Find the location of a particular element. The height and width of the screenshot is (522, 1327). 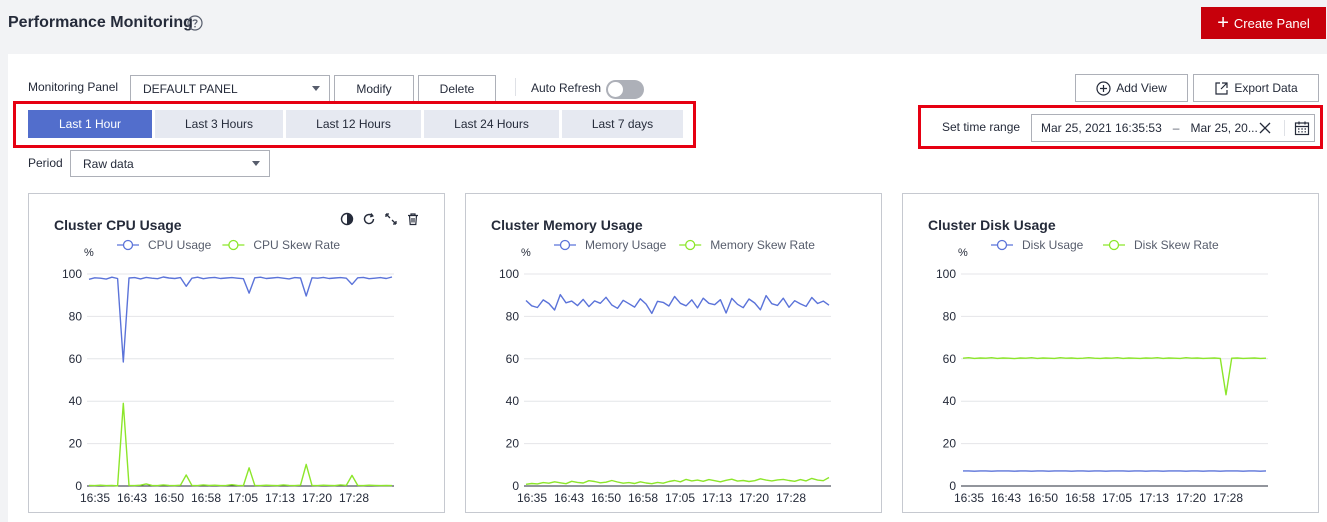

period-value: Raw data is located at coordinates (108, 163).